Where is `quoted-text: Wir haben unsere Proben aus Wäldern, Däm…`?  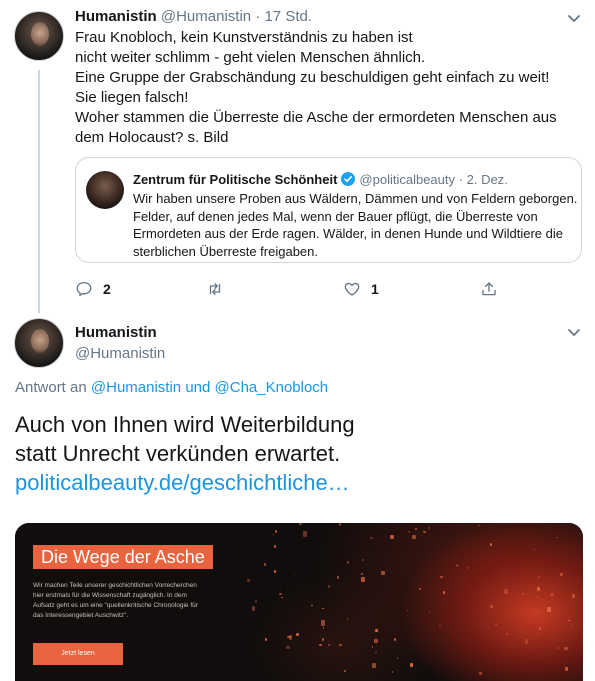
quoted-text: Wir haben unsere Proben aus Wäldern, Däm… is located at coordinates (355, 225).